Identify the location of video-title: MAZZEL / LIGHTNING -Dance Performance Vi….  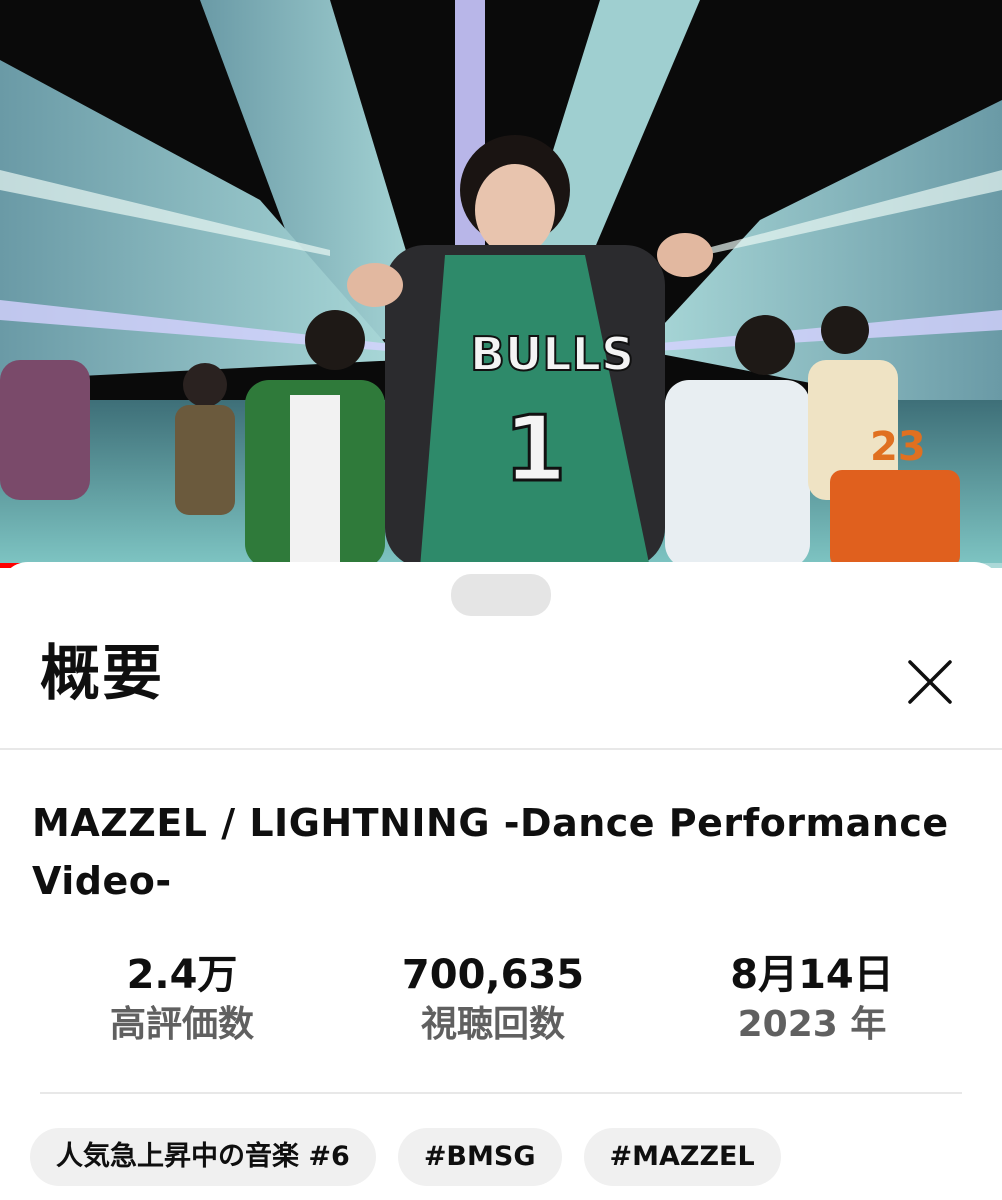
(490, 852).